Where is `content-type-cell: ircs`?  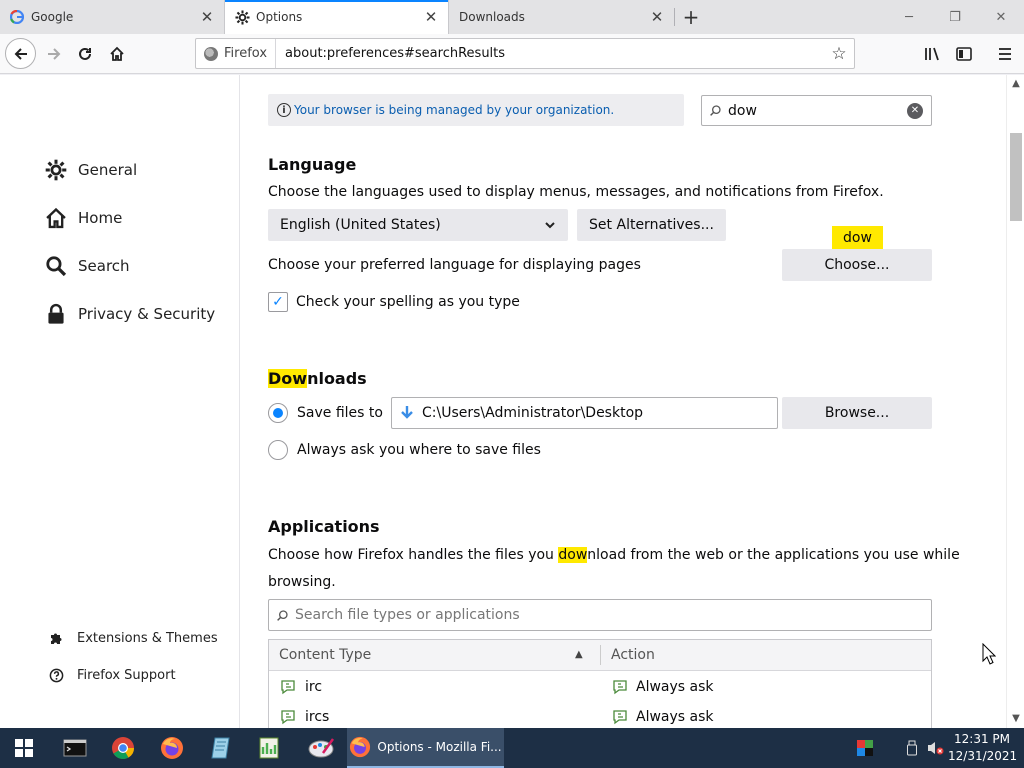 content-type-cell: ircs is located at coordinates (317, 717).